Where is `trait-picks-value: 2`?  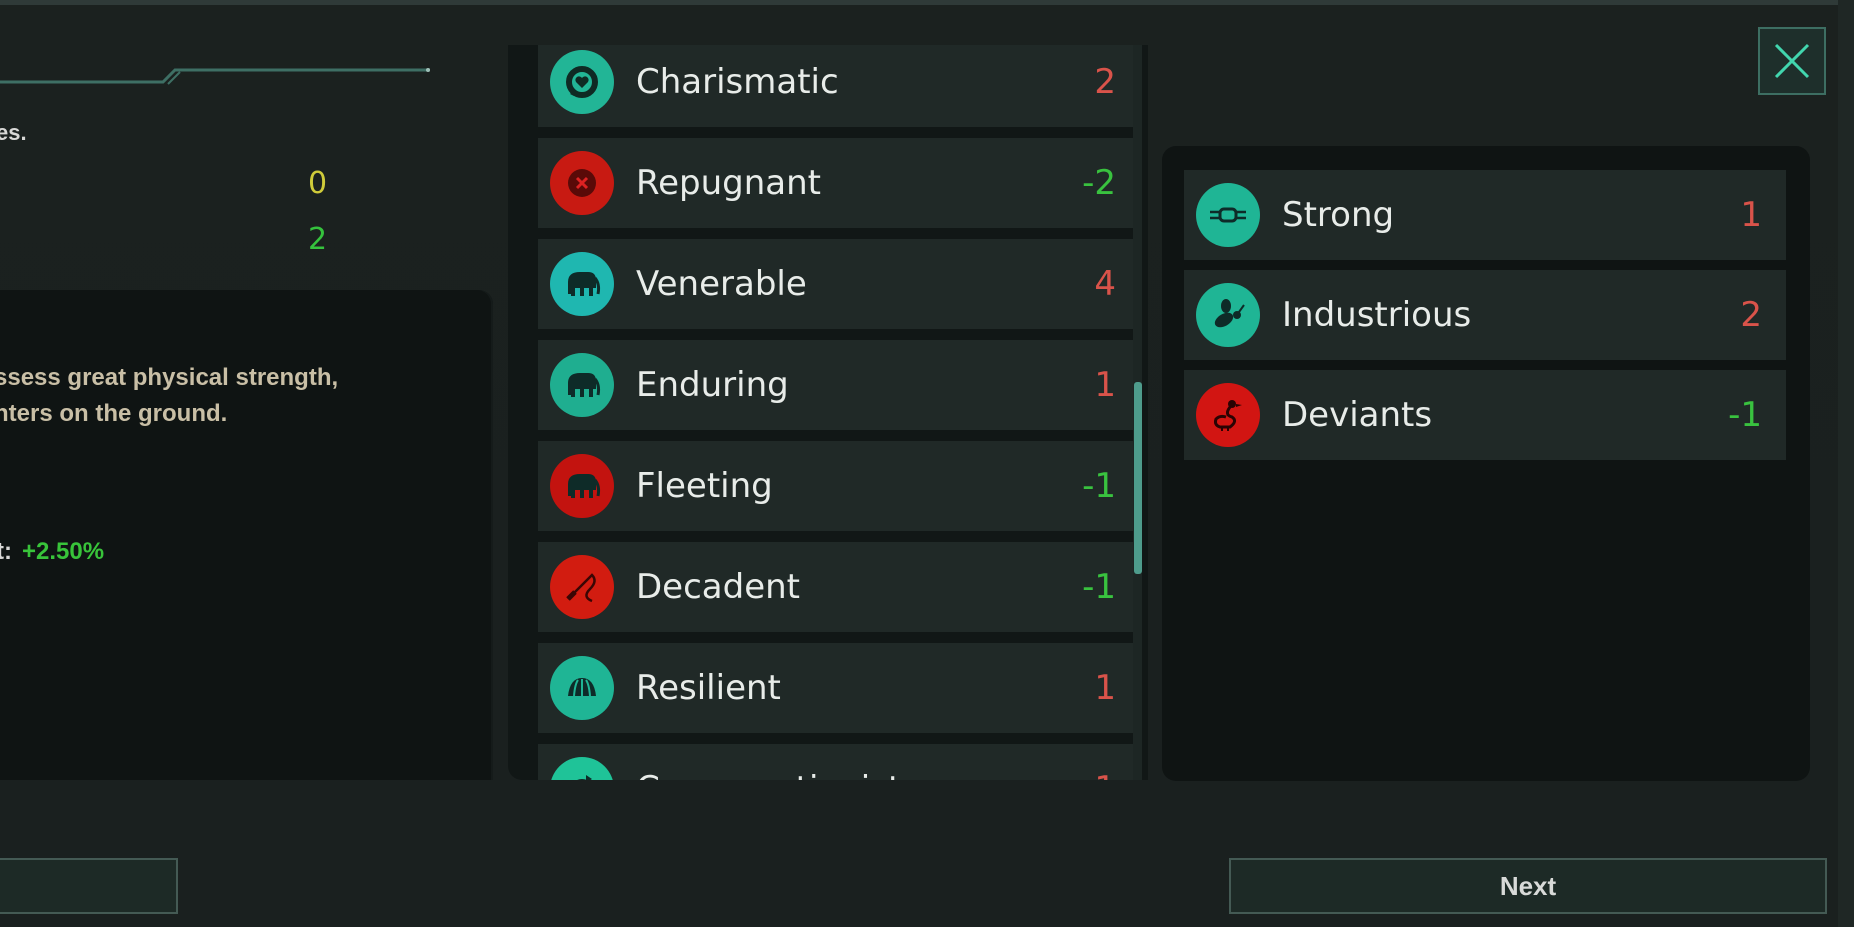
trait-picks-value: 2 is located at coordinates (318, 239).